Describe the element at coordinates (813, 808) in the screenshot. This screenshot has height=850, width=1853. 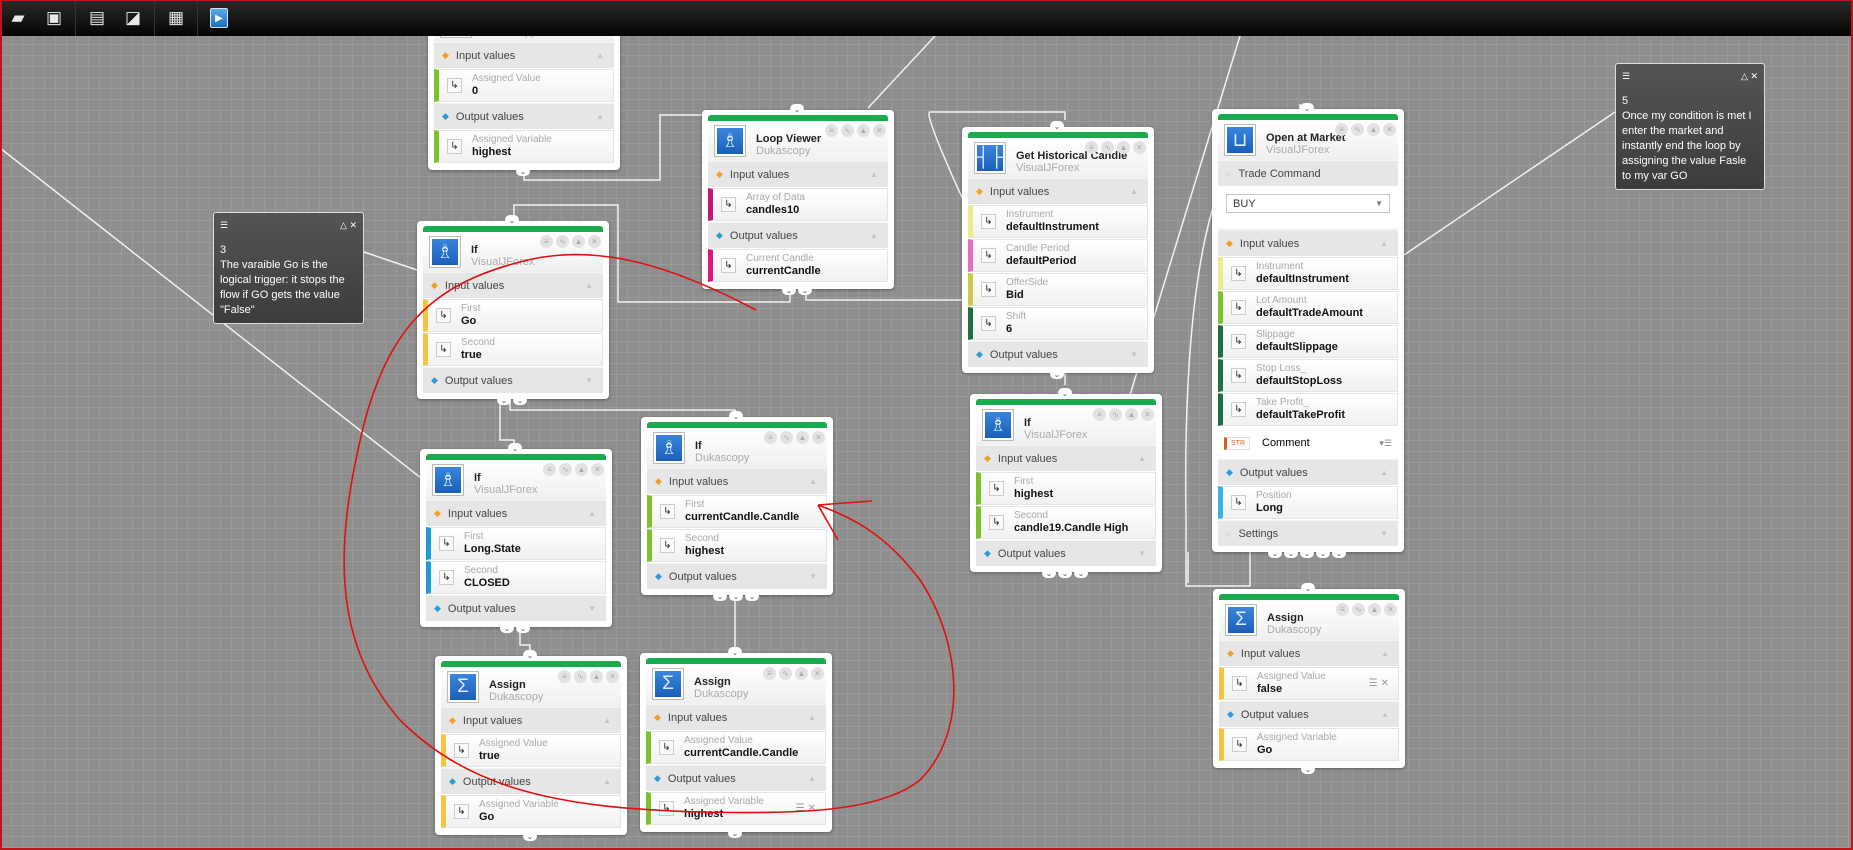
I see `remove-icon: ✕` at that location.